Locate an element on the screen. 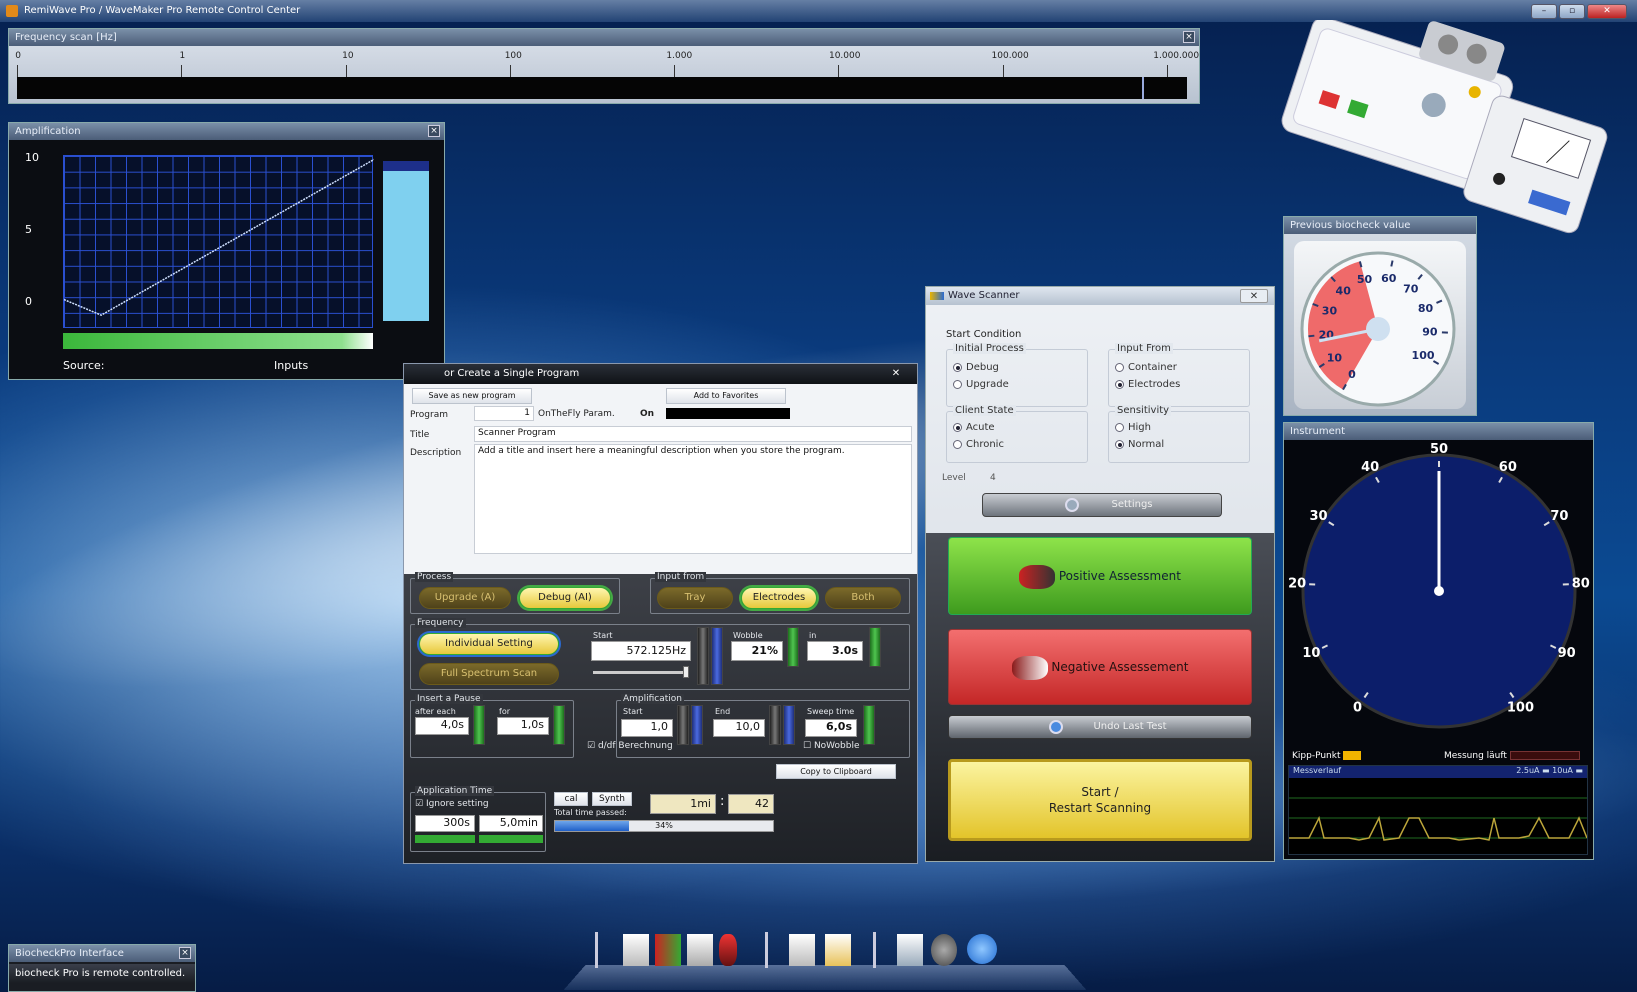 This screenshot has width=1637, height=992. for-field: 1,0s is located at coordinates (523, 726).